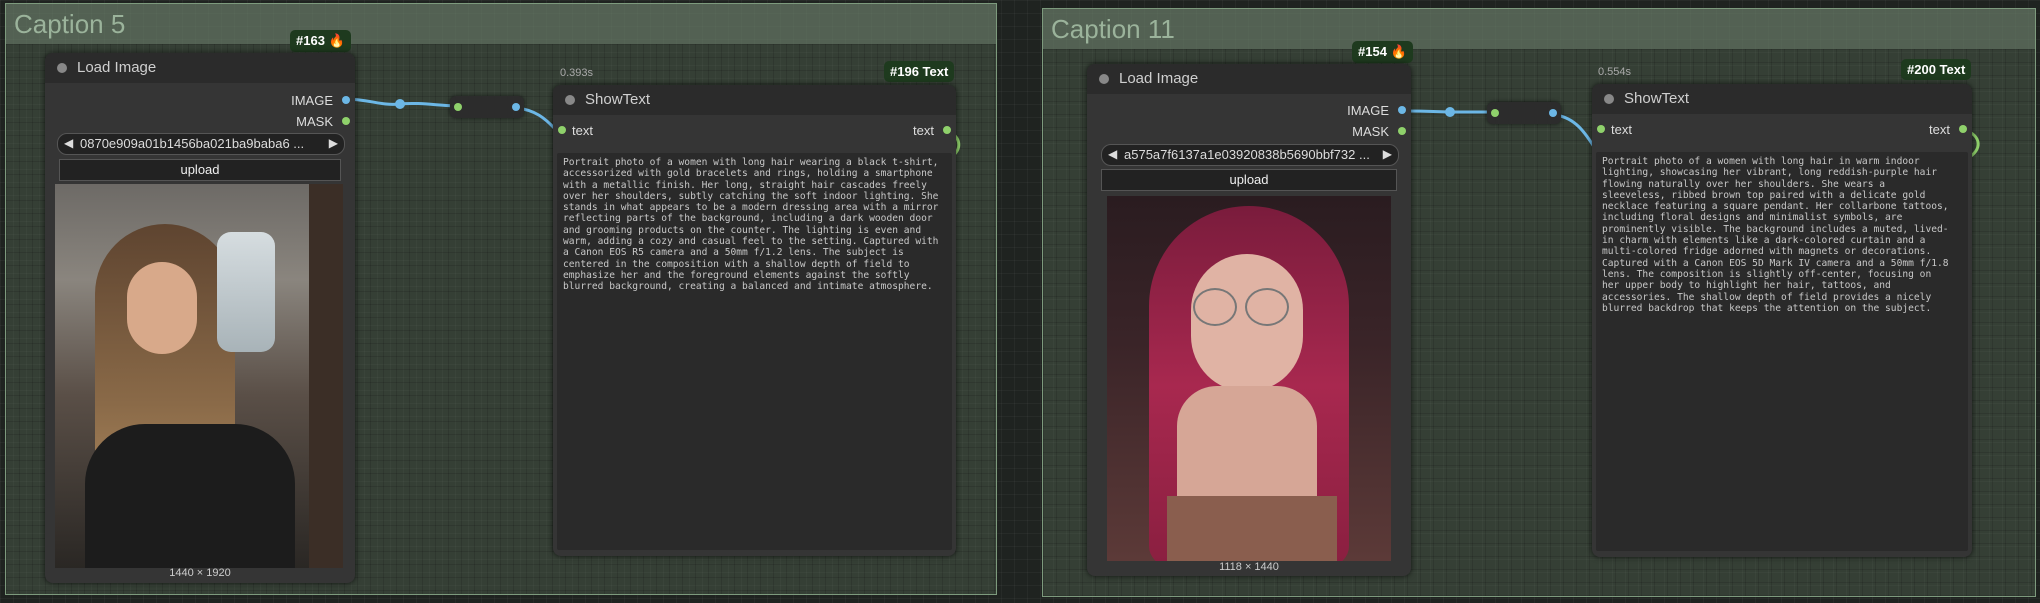  Describe the element at coordinates (1252, 528) in the screenshot. I see `top-shape` at that location.